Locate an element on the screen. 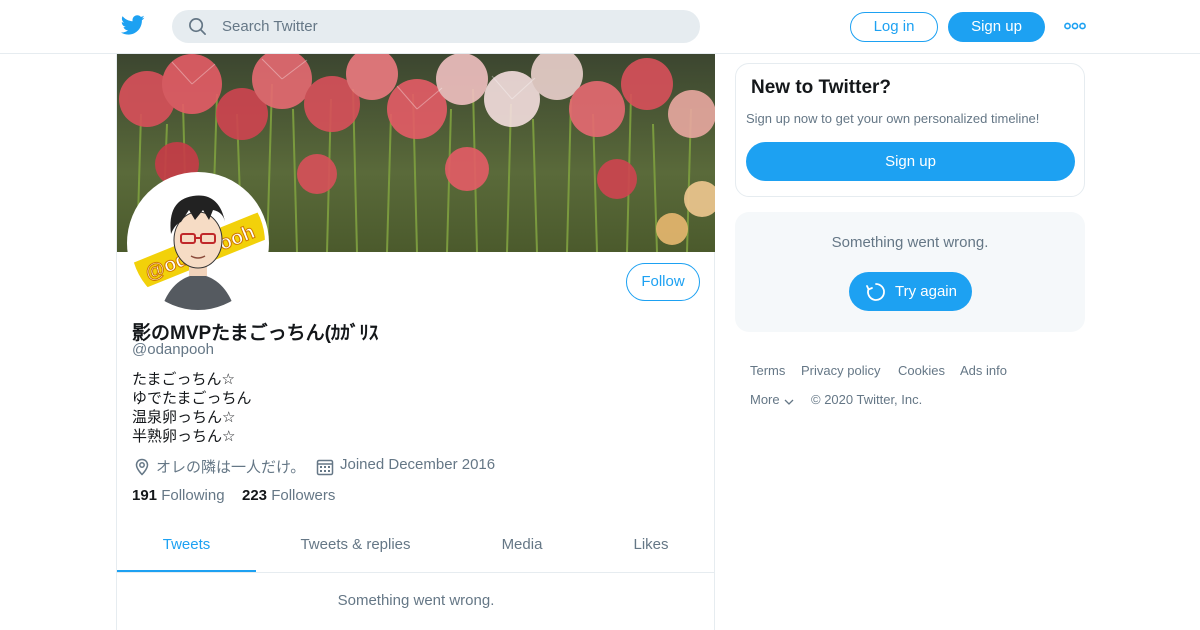  footer-more-menu: More is located at coordinates (772, 399).